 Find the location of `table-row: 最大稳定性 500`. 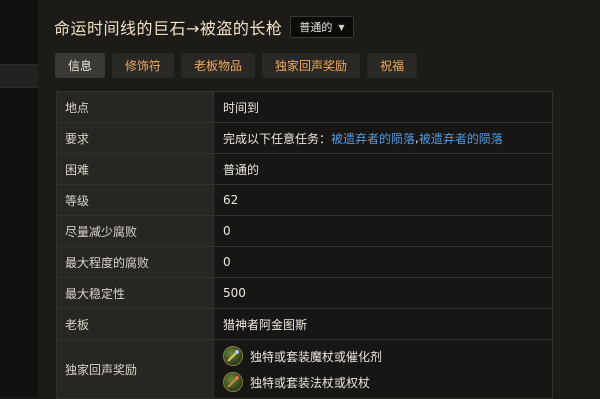

table-row: 最大稳定性 500 is located at coordinates (304, 293).